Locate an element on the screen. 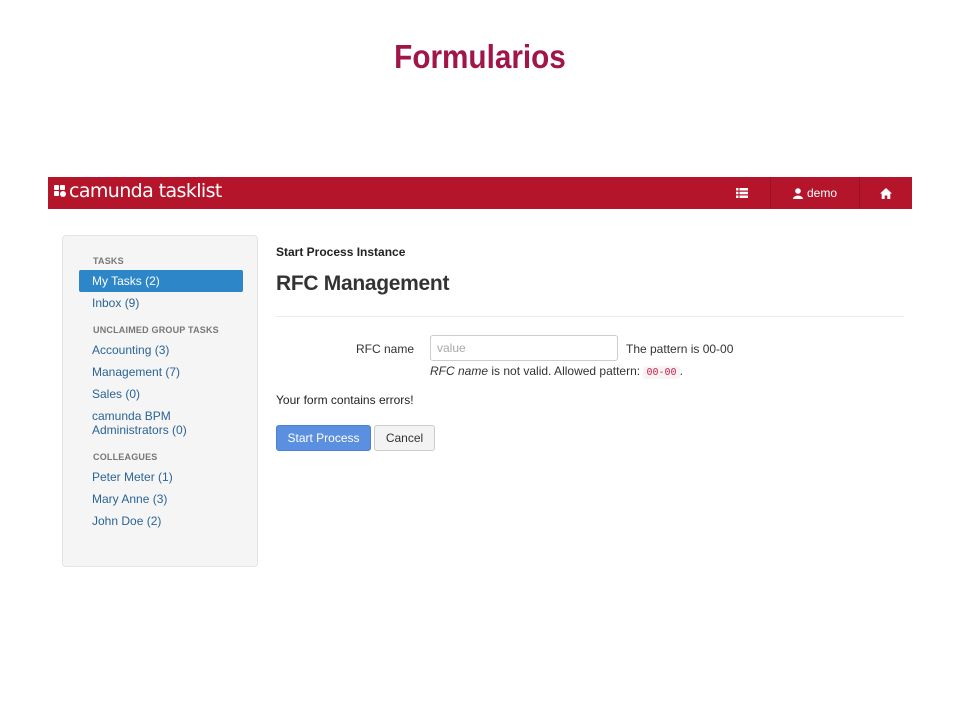 The width and height of the screenshot is (960, 720). tasks-header: TASKS is located at coordinates (108, 261).